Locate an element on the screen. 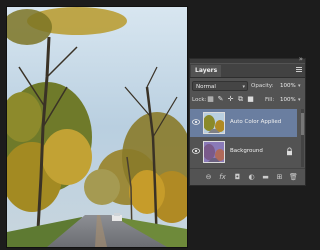  lock-transparent-pixels-icon: ▦ is located at coordinates (210, 99).